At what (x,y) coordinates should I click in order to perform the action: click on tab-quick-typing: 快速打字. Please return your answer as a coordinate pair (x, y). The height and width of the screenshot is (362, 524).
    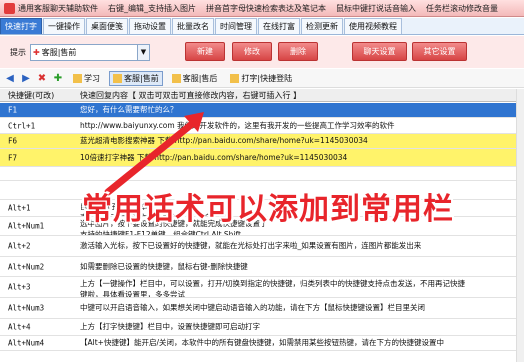
    Looking at the image, I should click on (21, 26).